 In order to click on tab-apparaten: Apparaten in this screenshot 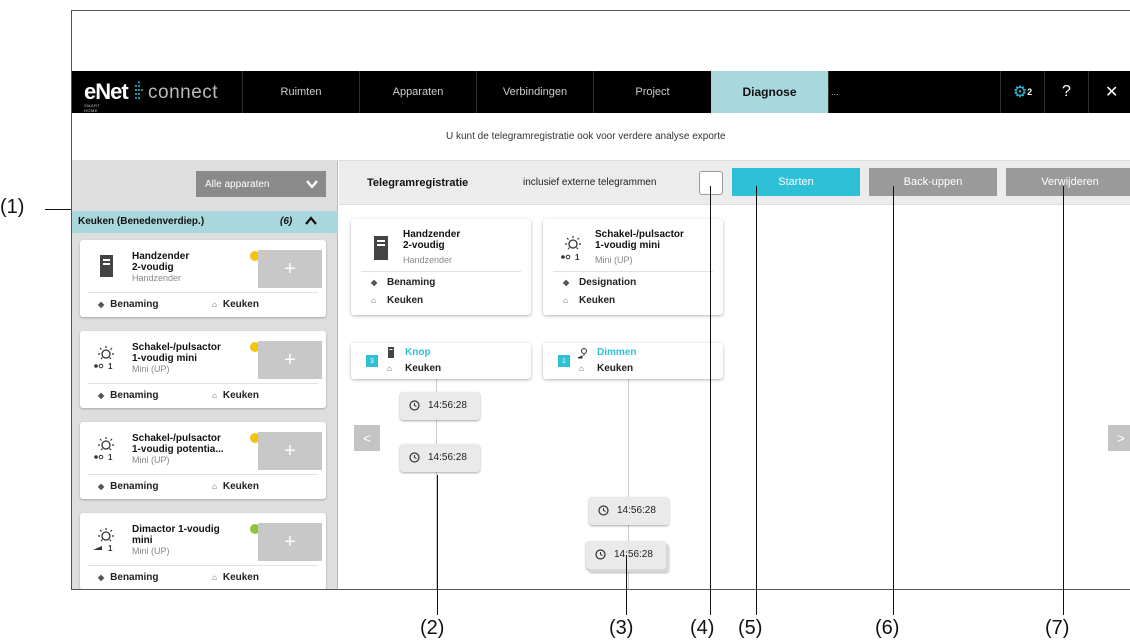, I will do `click(417, 92)`.